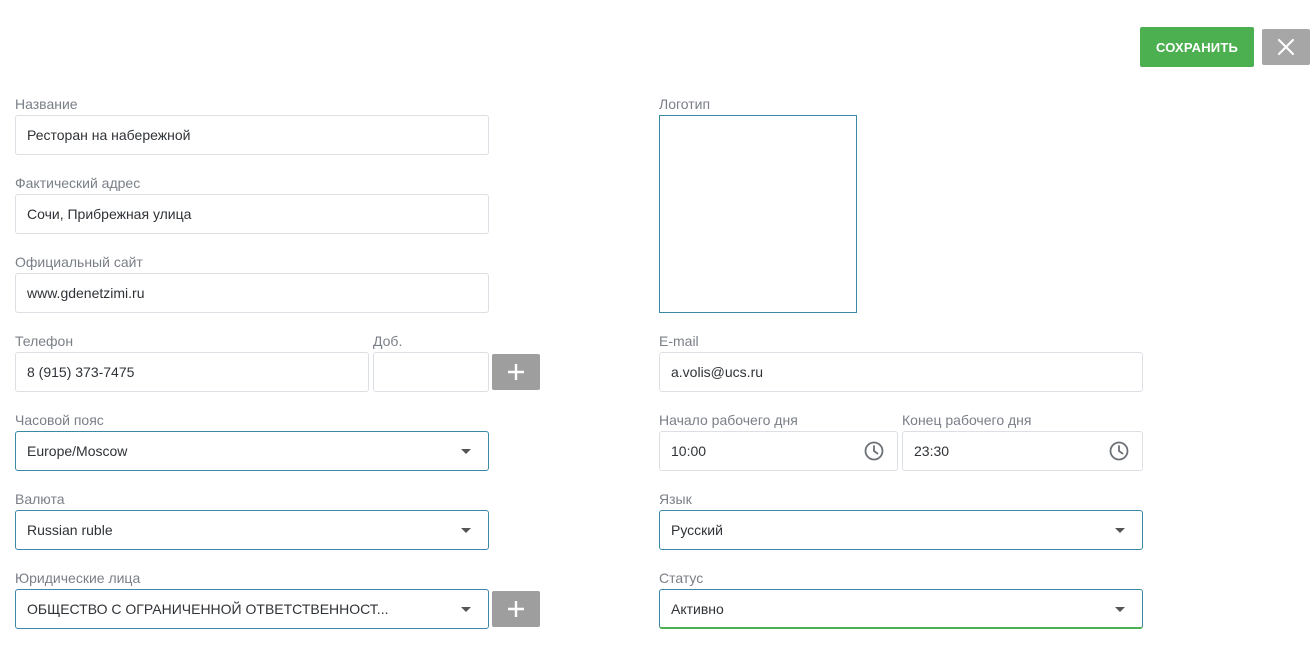 This screenshot has height=645, width=1316. I want to click on status-value: Активно, so click(697, 609).